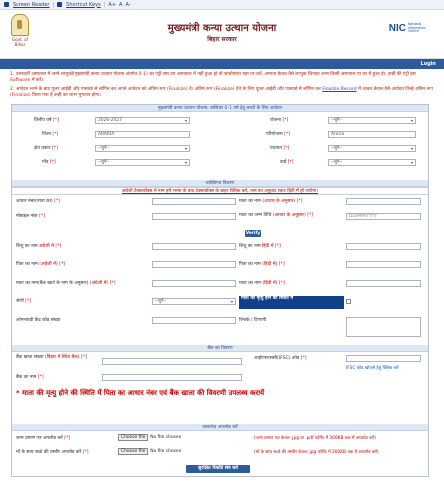 The image size is (444, 503). I want to click on project-field: Araria, so click(372, 134).